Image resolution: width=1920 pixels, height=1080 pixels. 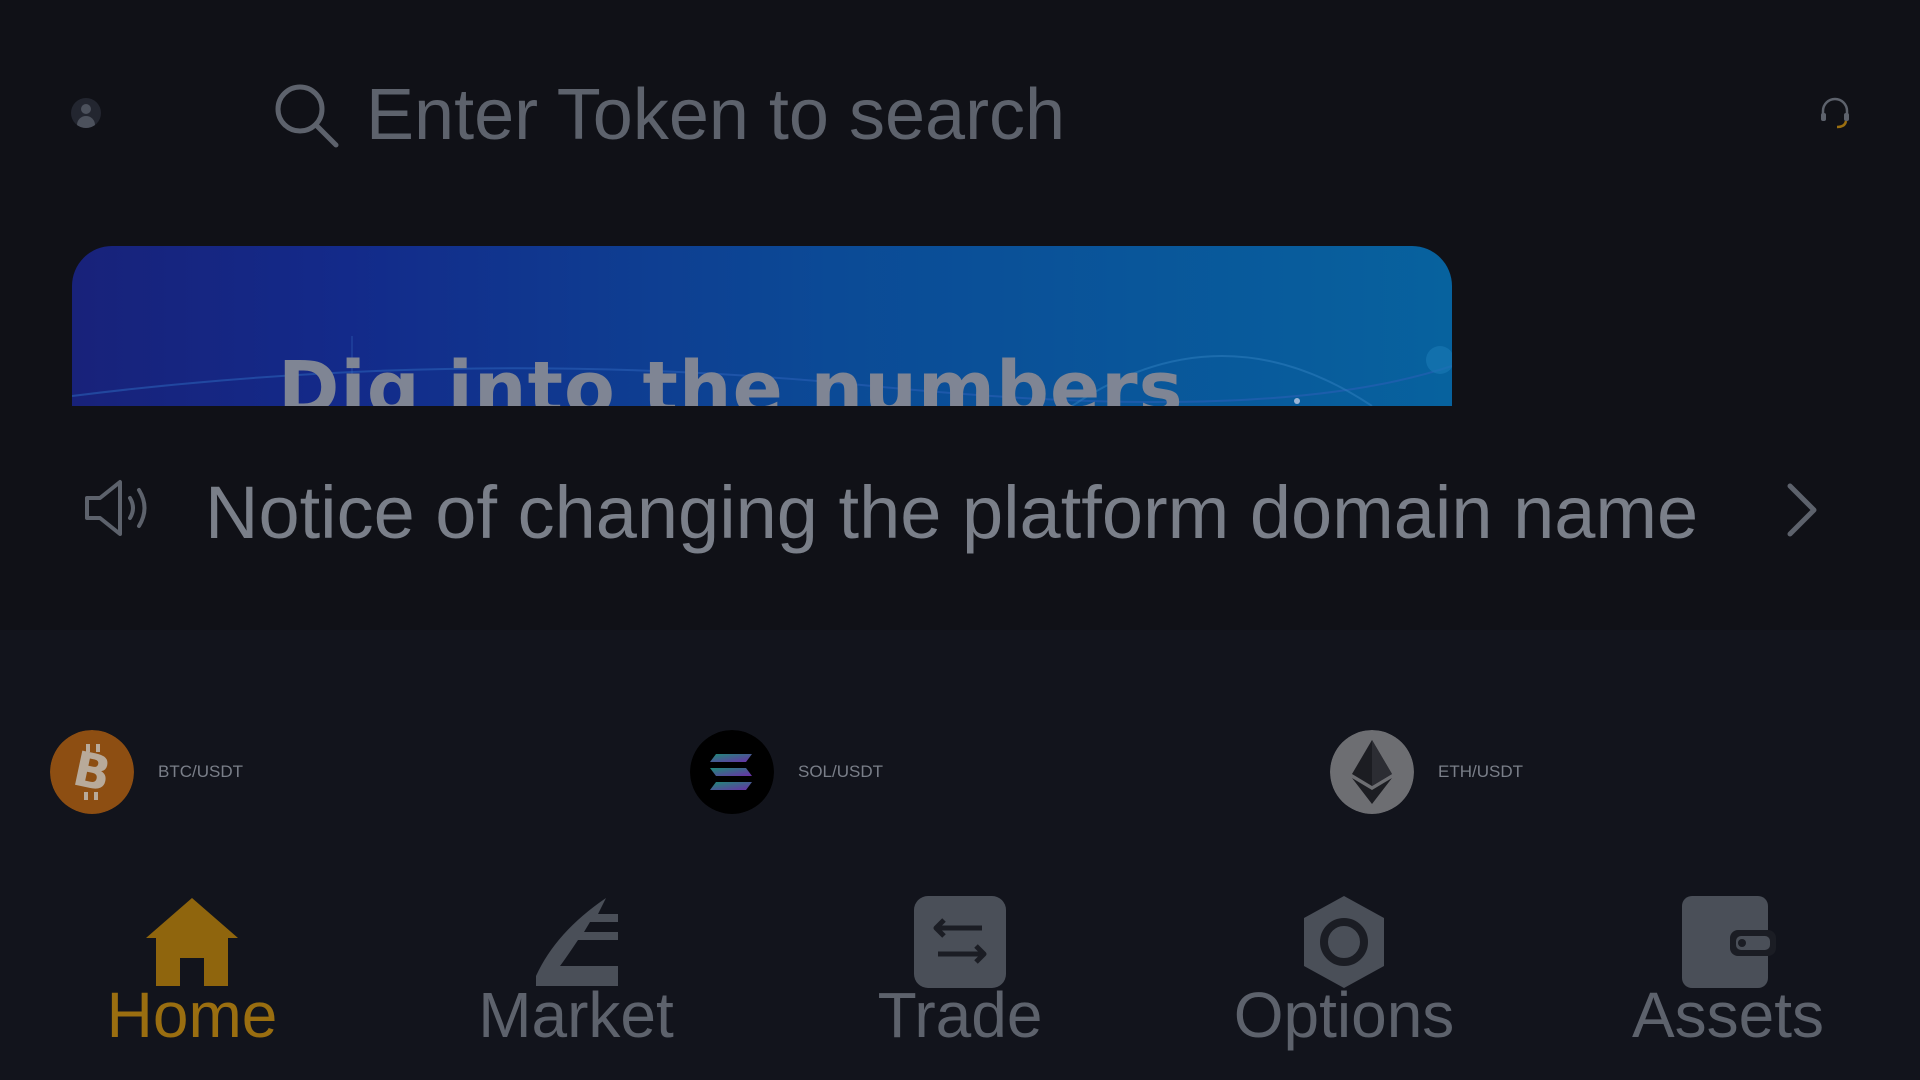 What do you see at coordinates (960, 772) in the screenshot?
I see `ticker-row: B BTC/USDT SOL/USDT ETH/USDT` at bounding box center [960, 772].